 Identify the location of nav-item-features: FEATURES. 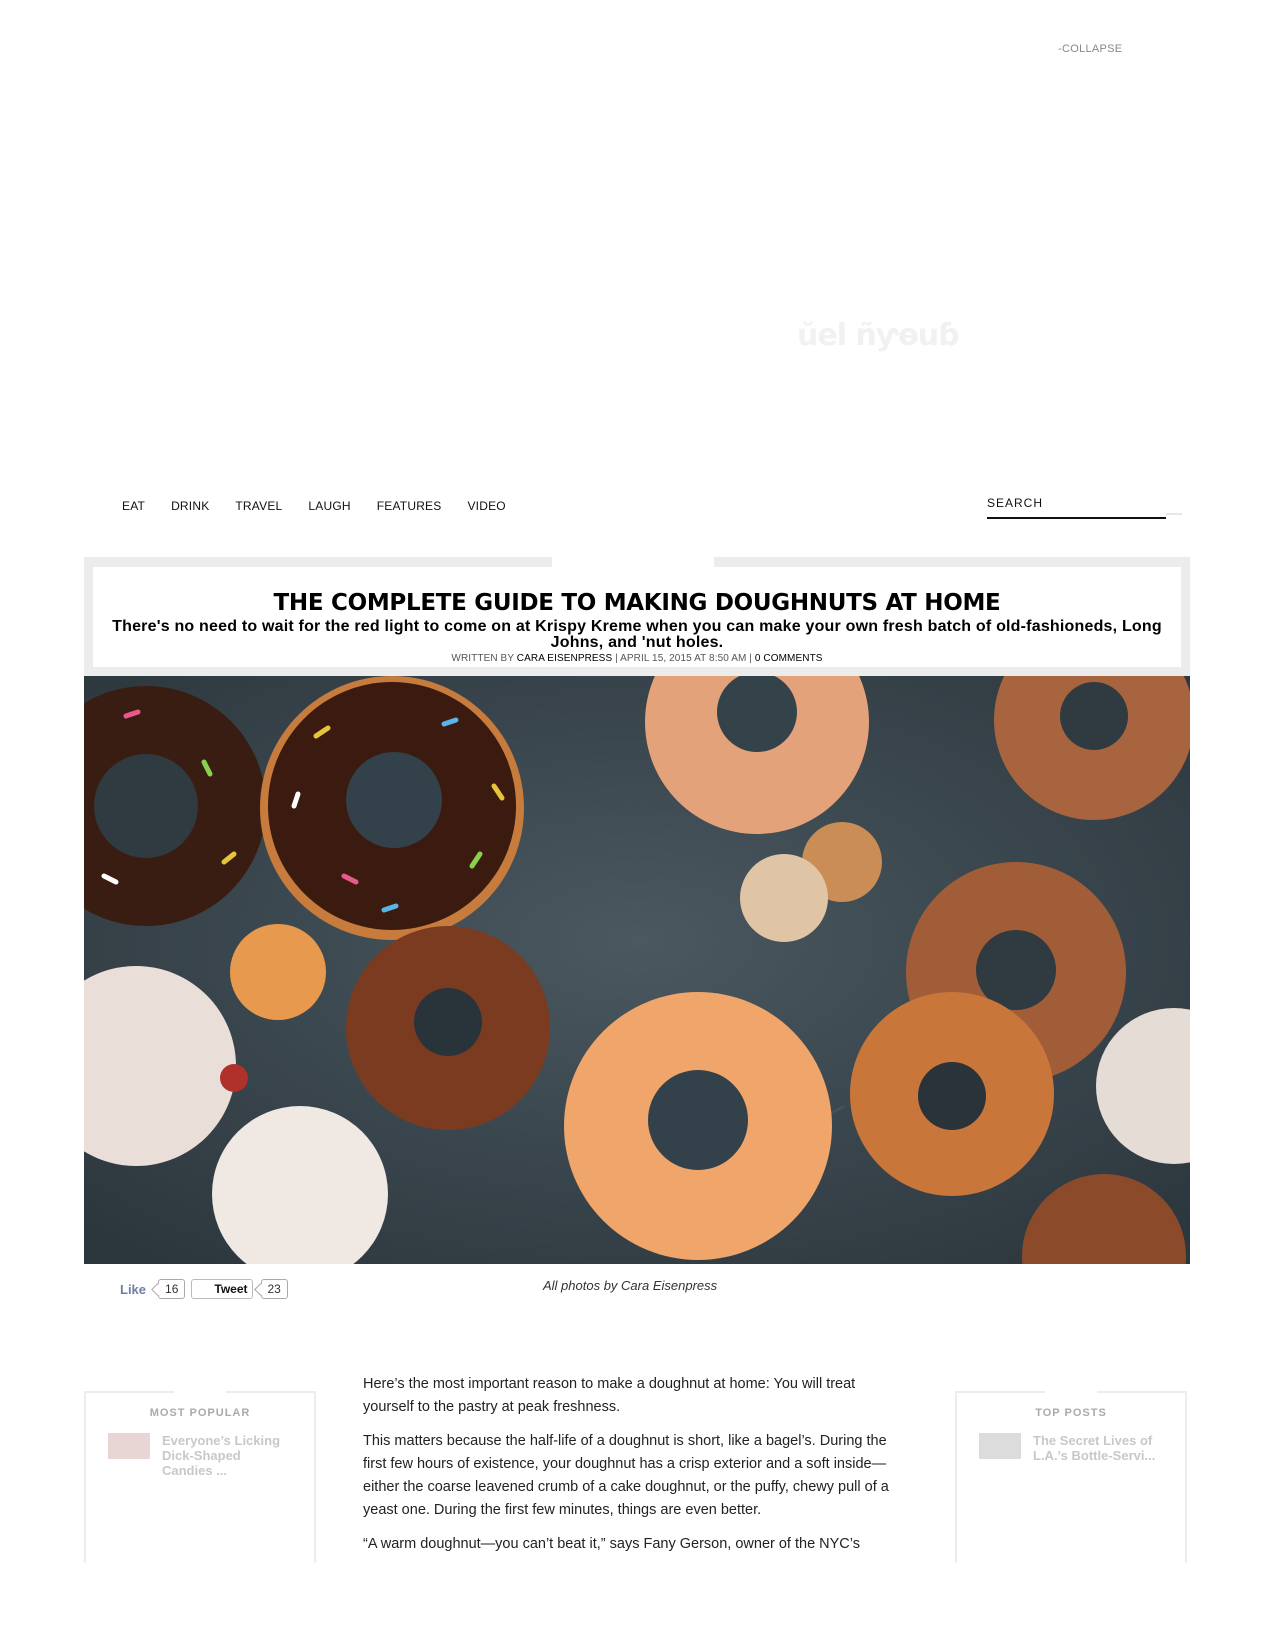
(409, 506).